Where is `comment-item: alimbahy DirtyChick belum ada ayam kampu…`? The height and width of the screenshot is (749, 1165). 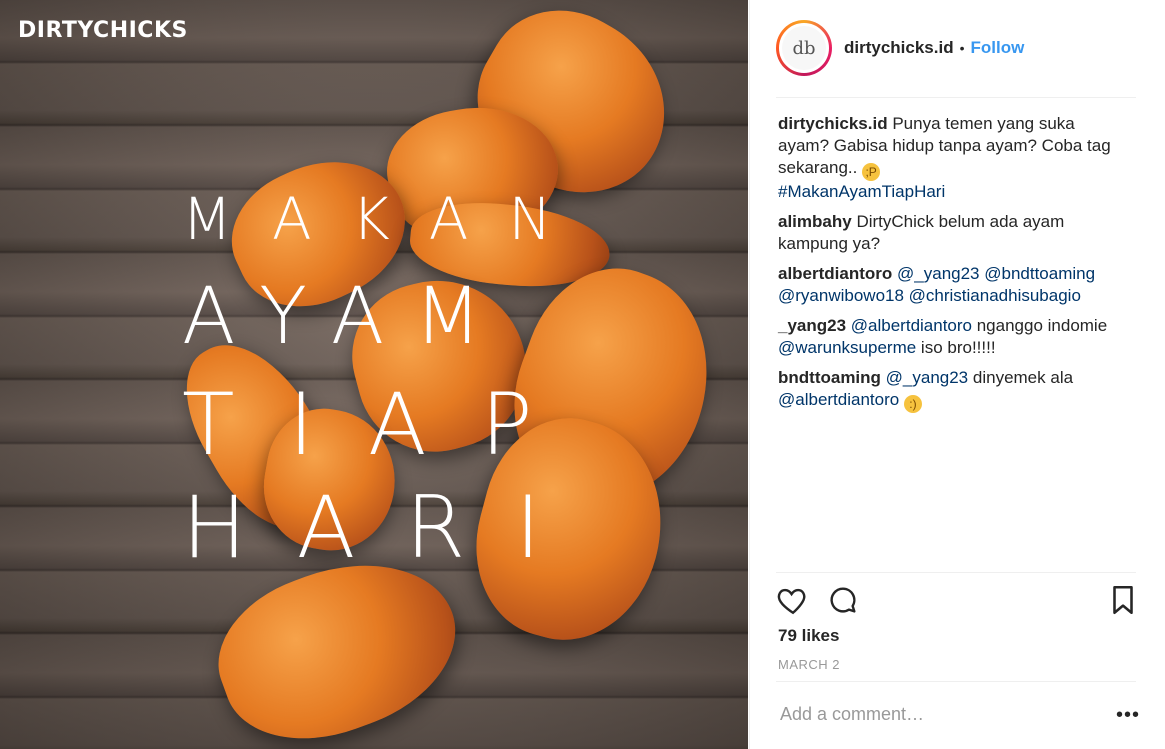 comment-item: alimbahy DirtyChick belum ada ayam kampu… is located at coordinates (953, 233).